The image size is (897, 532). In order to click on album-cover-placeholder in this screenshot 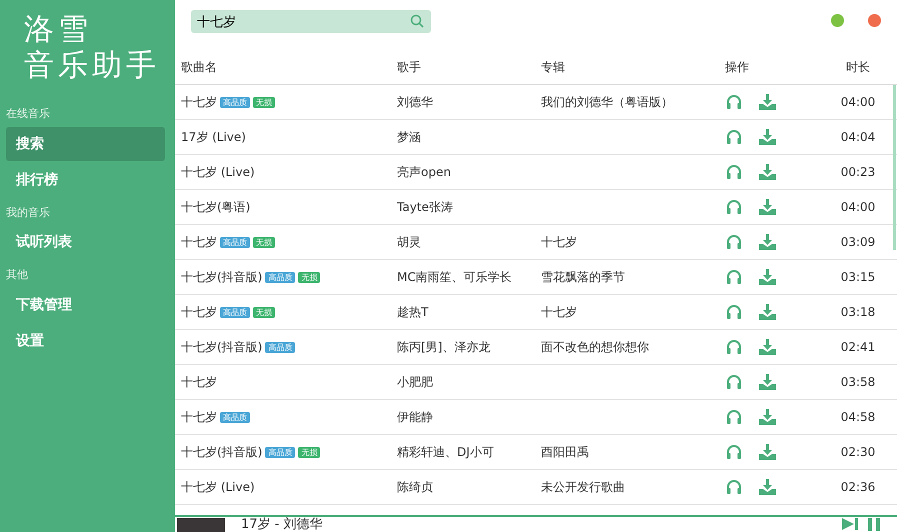, I will do `click(201, 525)`.